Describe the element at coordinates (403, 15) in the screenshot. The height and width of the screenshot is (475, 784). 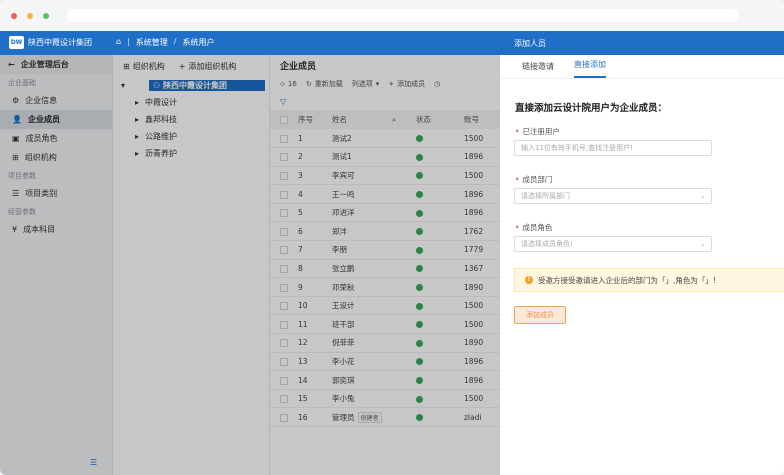
I see `address-bar` at that location.